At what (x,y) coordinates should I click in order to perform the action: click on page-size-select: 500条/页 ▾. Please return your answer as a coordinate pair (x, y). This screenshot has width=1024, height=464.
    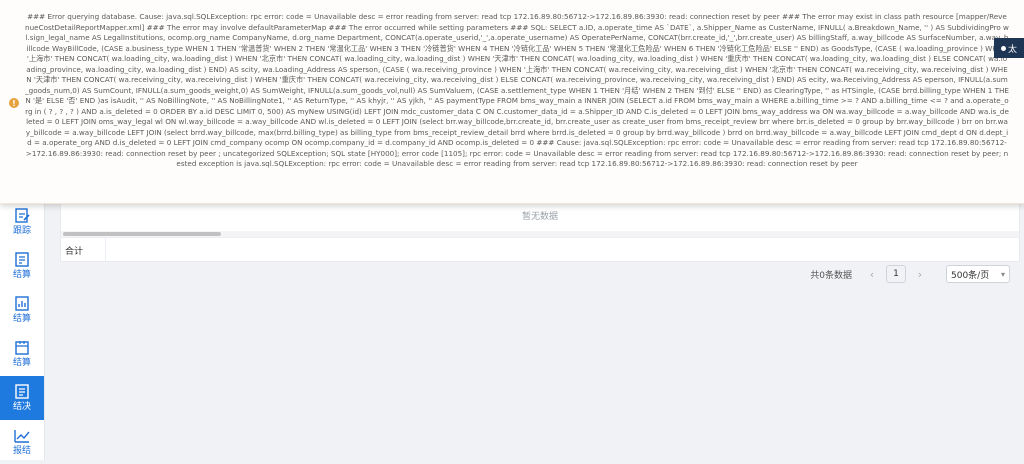
    Looking at the image, I should click on (978, 274).